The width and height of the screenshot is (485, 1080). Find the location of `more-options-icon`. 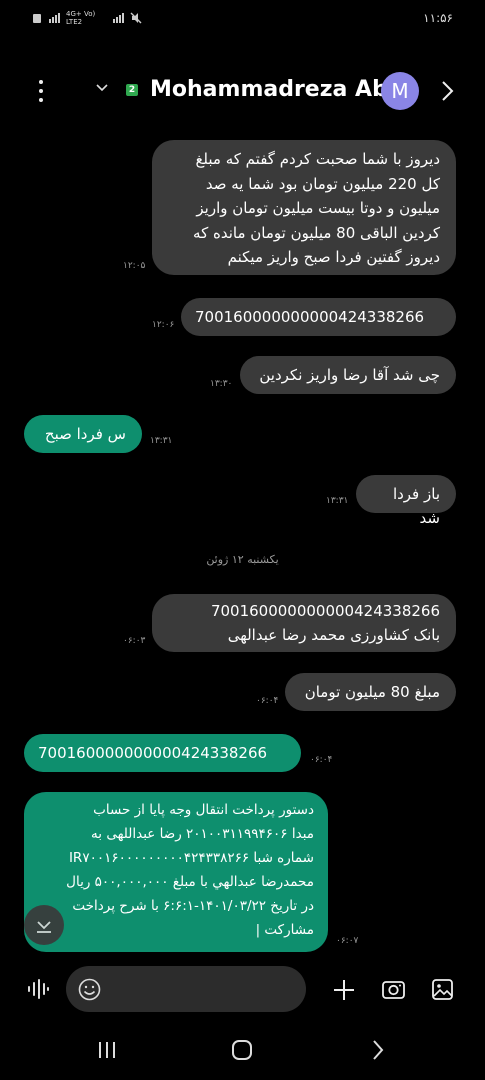

more-options-icon is located at coordinates (41, 91).